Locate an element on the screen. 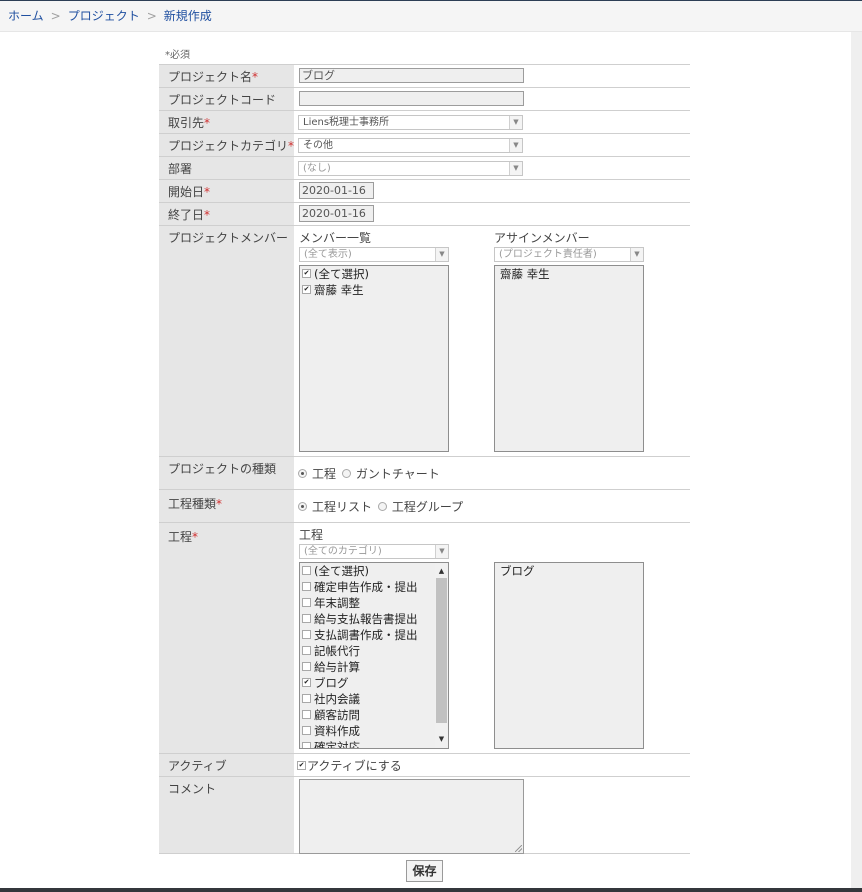 This screenshot has width=862, height=892. process-filter-select: (全てのカテゴリ) ▼ is located at coordinates (374, 551).